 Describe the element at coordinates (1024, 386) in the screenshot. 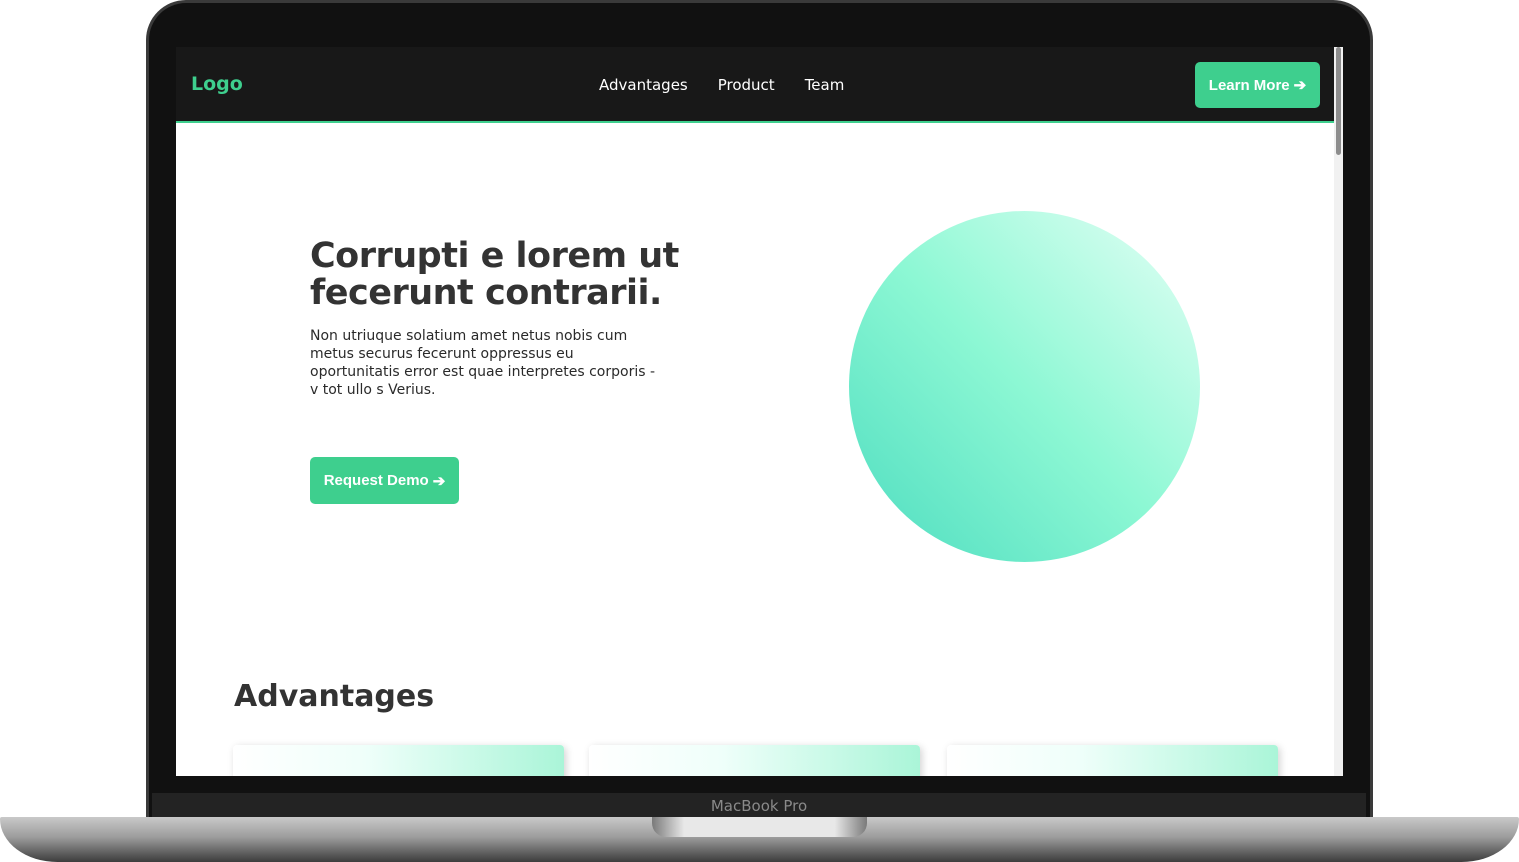

I see `hero-gradient-circle` at that location.